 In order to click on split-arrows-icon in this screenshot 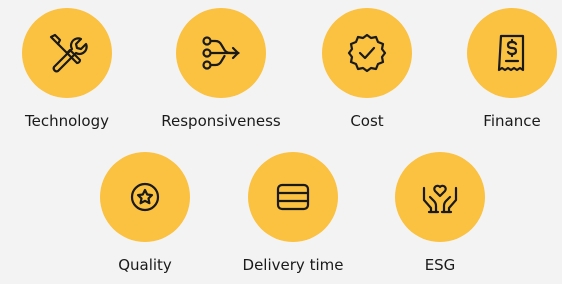, I will do `click(221, 53)`.